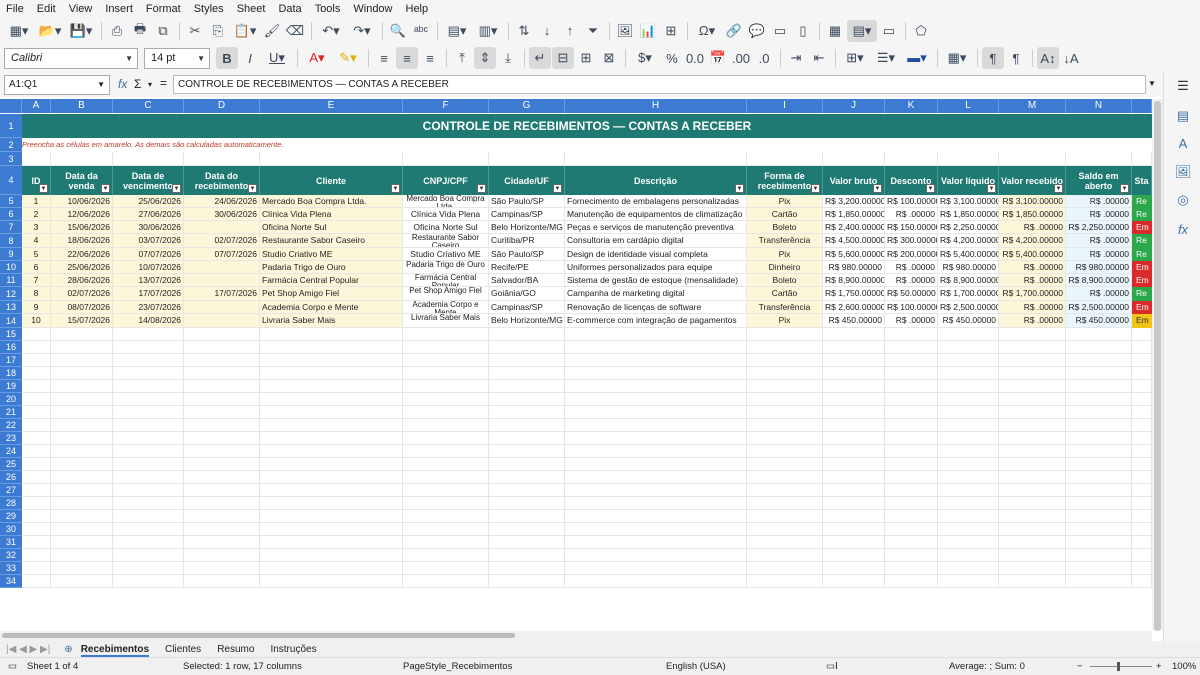  Describe the element at coordinates (28, 649) in the screenshot. I see `tab-nav-arrows-icon: |◀ ◀ ▶ ▶|` at that location.